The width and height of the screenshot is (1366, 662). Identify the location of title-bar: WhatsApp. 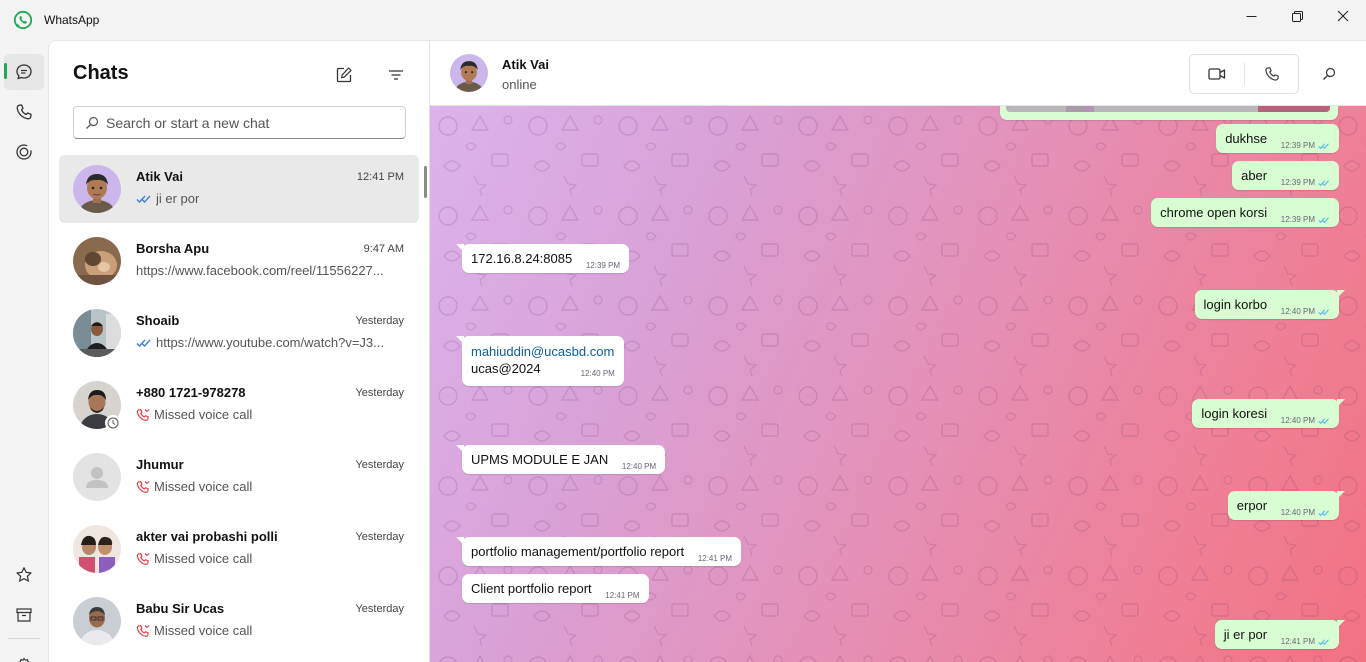
(683, 20).